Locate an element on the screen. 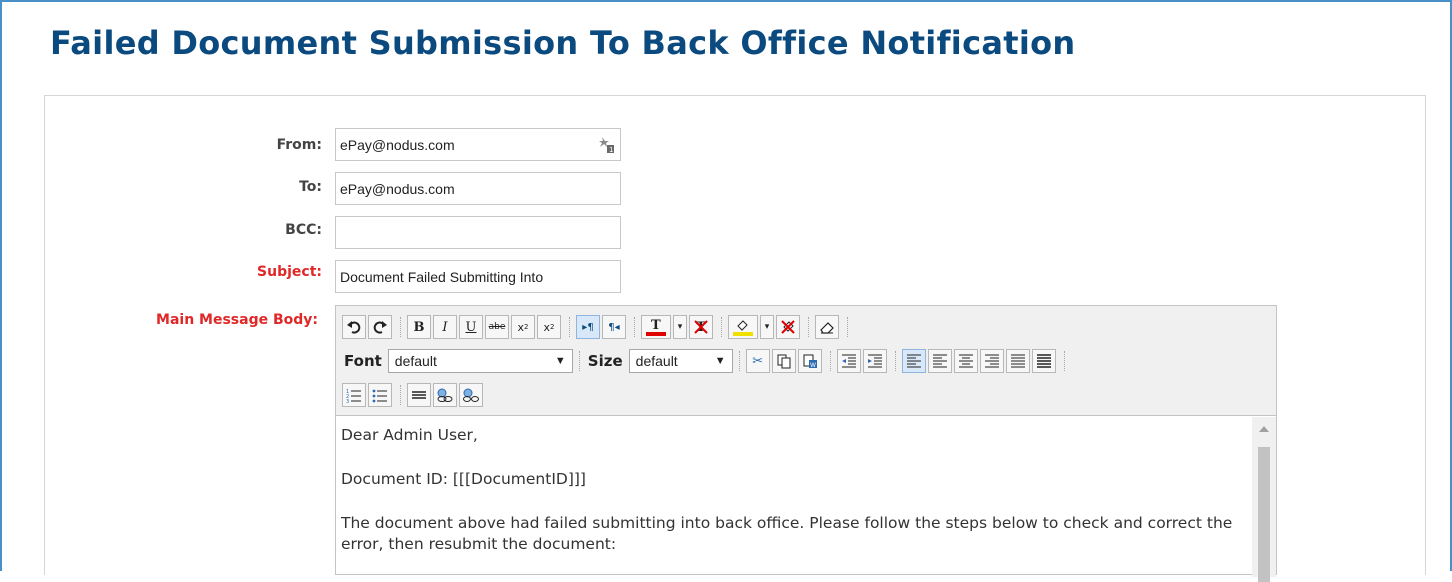  size-select-value: default is located at coordinates (656, 361).